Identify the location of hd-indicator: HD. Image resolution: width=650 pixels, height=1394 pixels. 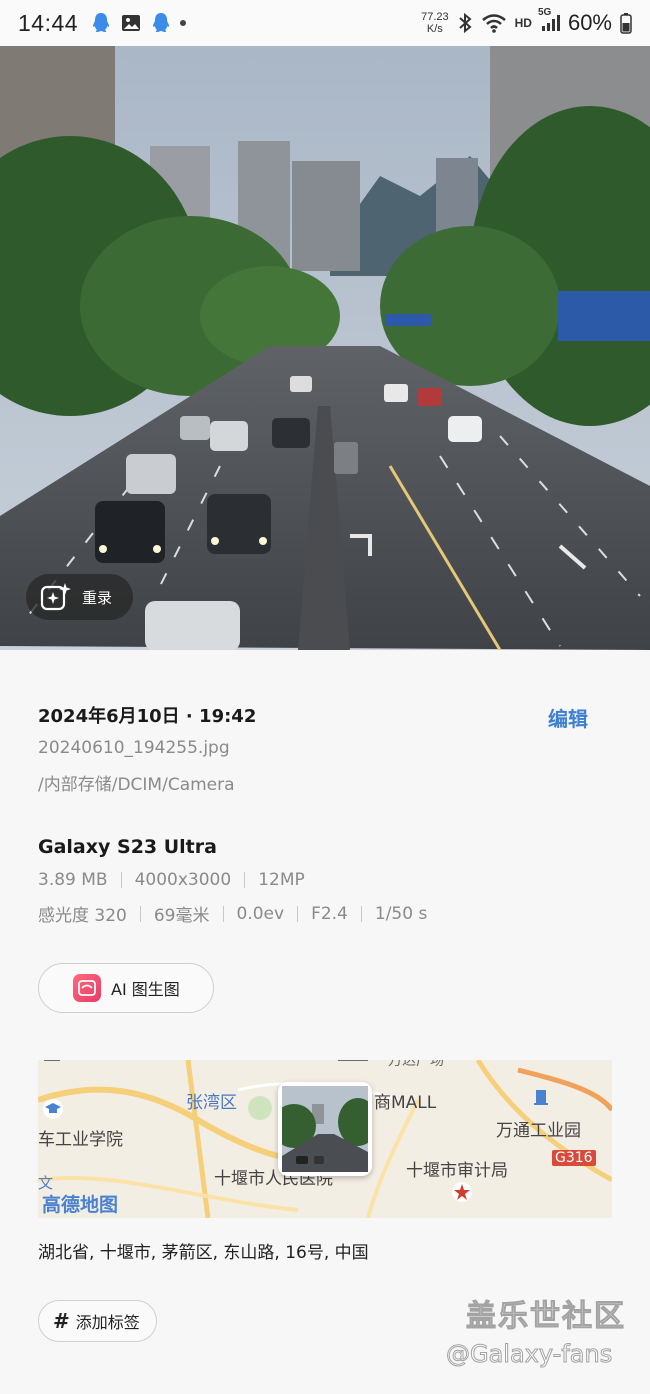
(523, 23).